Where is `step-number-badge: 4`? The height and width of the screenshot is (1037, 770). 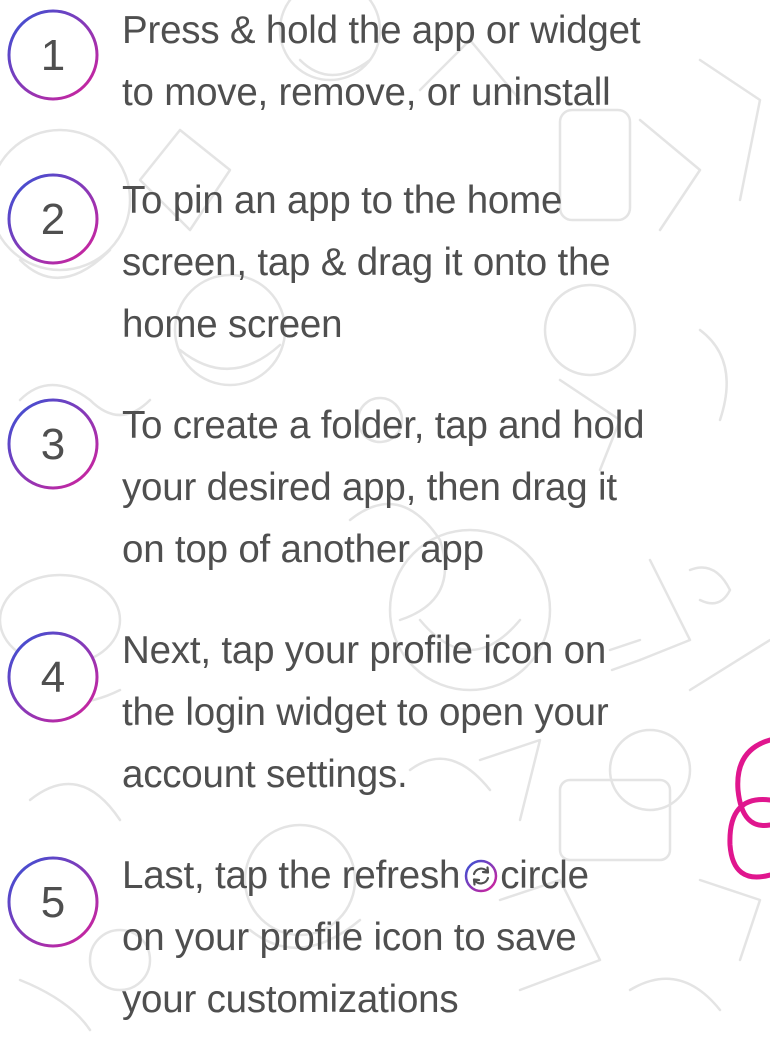
step-number-badge: 4 is located at coordinates (53, 677).